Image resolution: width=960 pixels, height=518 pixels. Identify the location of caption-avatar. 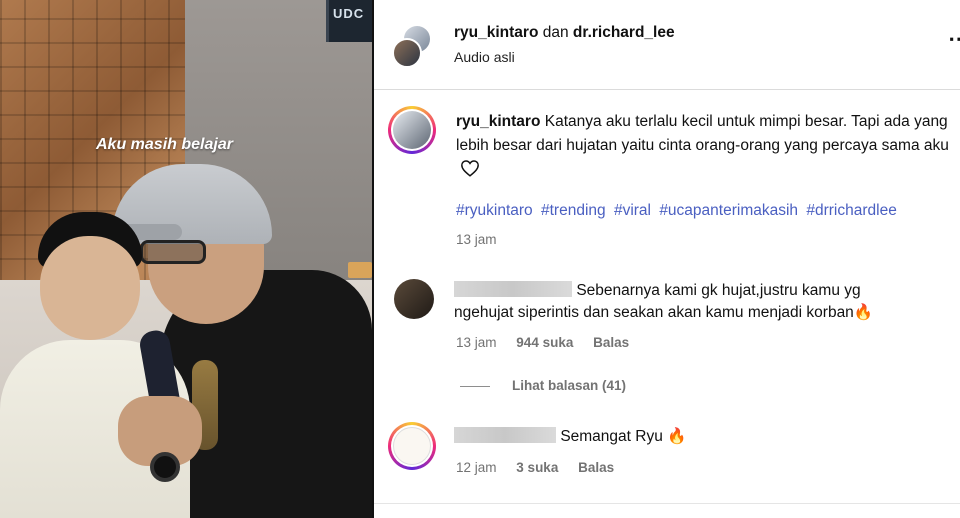
(412, 130).